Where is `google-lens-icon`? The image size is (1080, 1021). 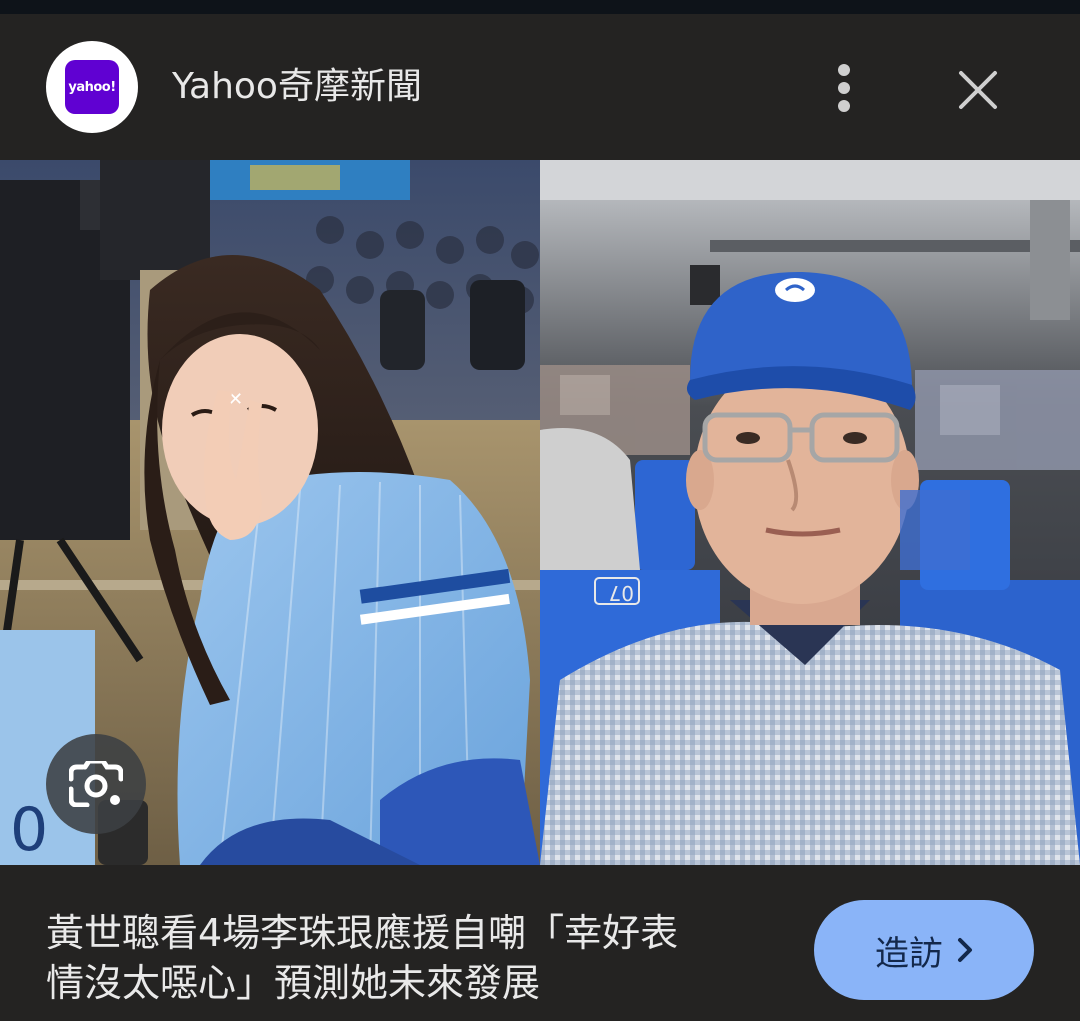
google-lens-icon is located at coordinates (96, 784).